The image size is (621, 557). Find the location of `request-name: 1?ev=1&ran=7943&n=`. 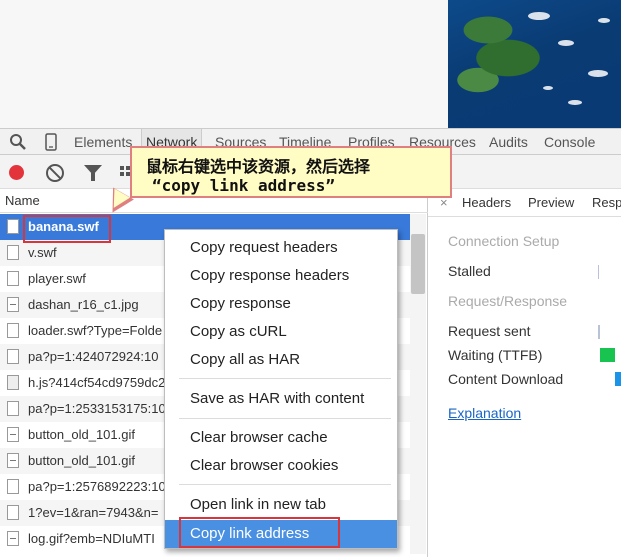

request-name: 1?ev=1&ran=7943&n= is located at coordinates (93, 512).